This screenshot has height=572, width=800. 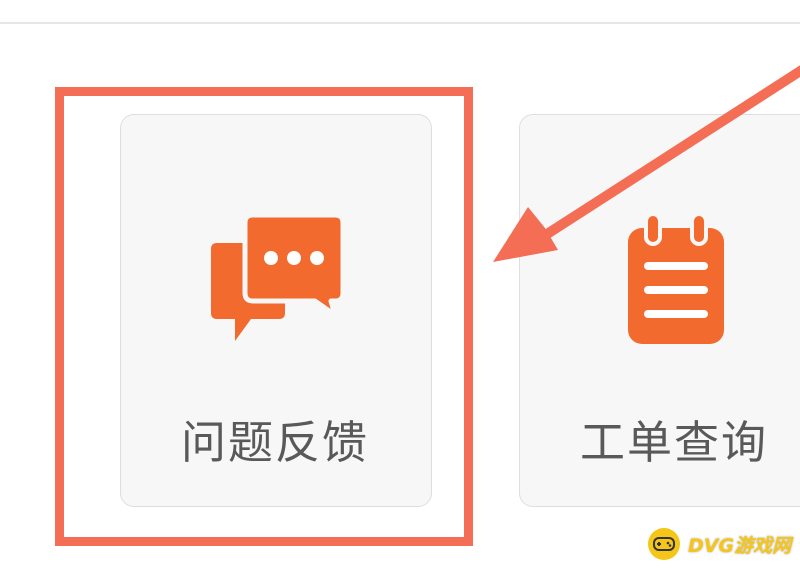 What do you see at coordinates (674, 442) in the screenshot?
I see `ticket-query-label: 工单查询` at bounding box center [674, 442].